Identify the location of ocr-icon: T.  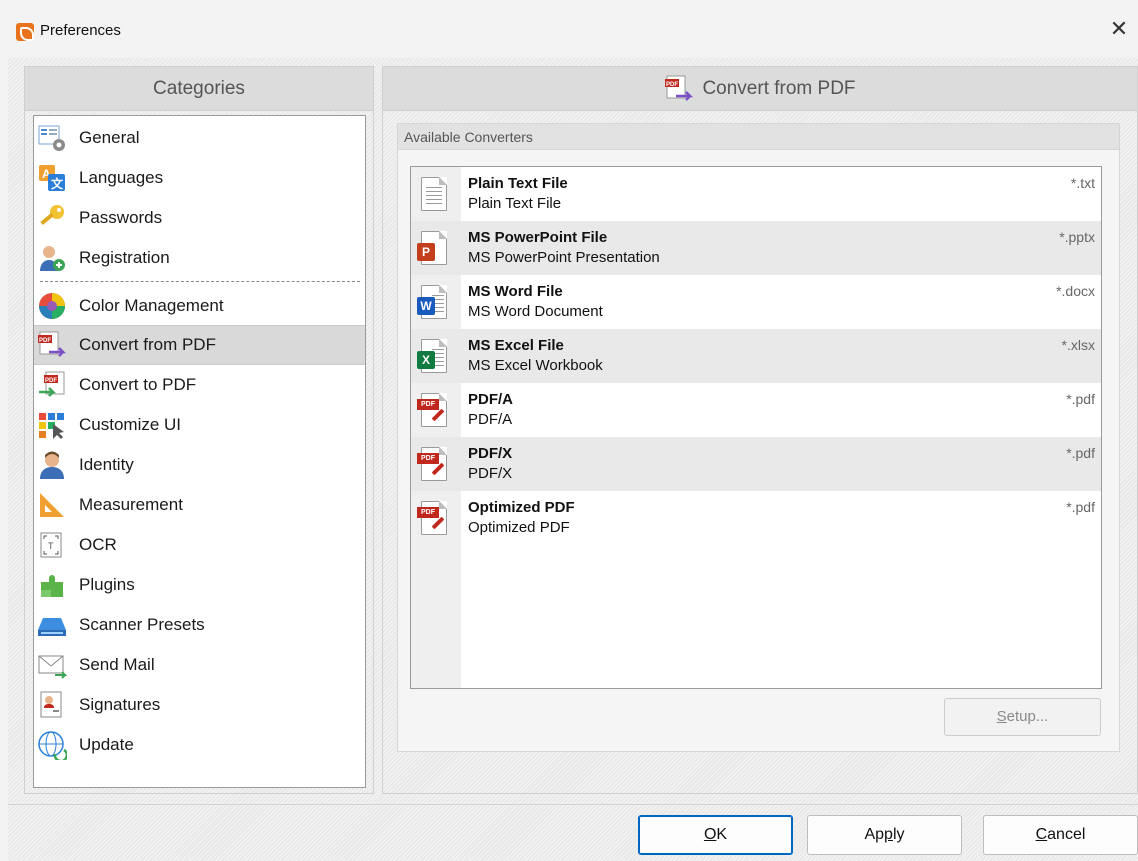
(52, 545).